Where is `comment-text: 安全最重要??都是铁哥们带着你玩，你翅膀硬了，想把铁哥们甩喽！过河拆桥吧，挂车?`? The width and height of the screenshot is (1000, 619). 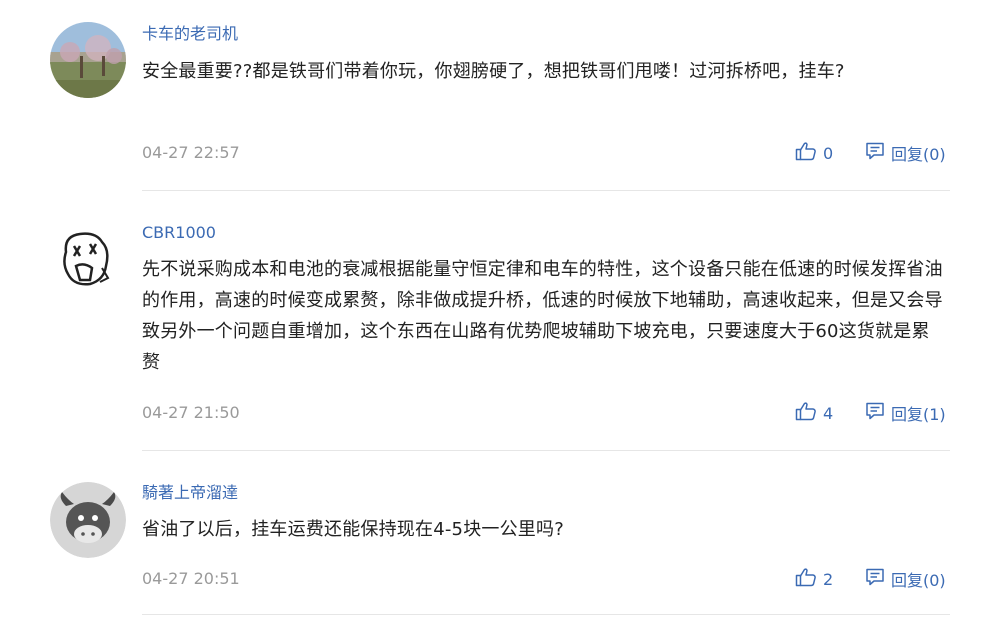
comment-text: 安全最重要??都是铁哥们带着你玩，你翅膀硬了，想把铁哥们甩喽！过河拆桥吧，挂车? is located at coordinates (493, 71).